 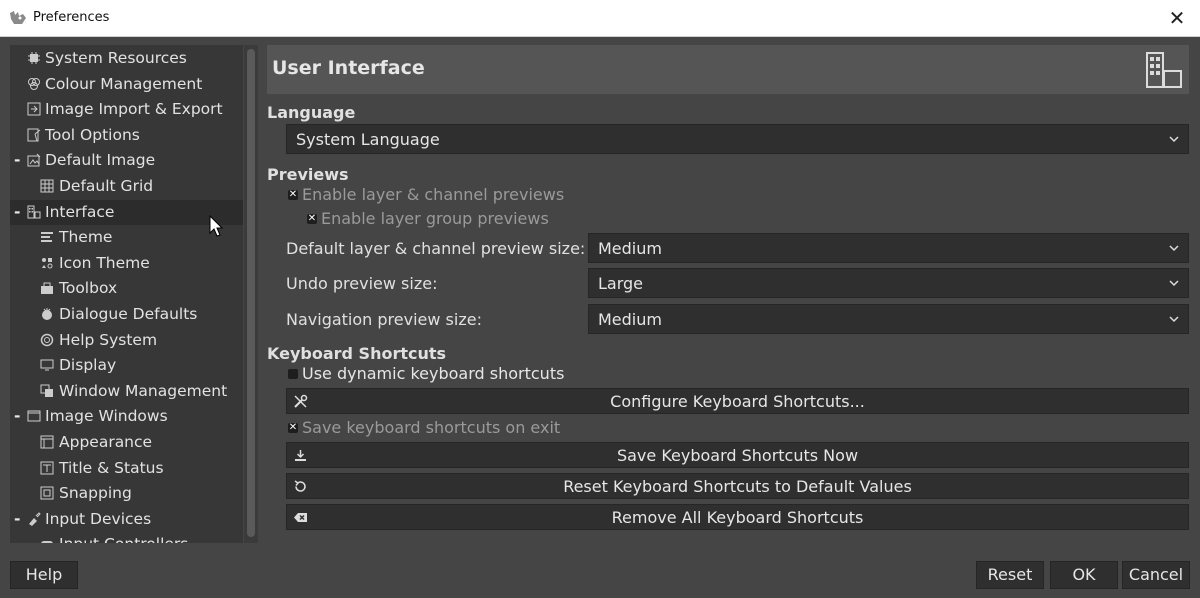 What do you see at coordinates (92, 134) in the screenshot?
I see `sidebar-item-label: Tool Options` at bounding box center [92, 134].